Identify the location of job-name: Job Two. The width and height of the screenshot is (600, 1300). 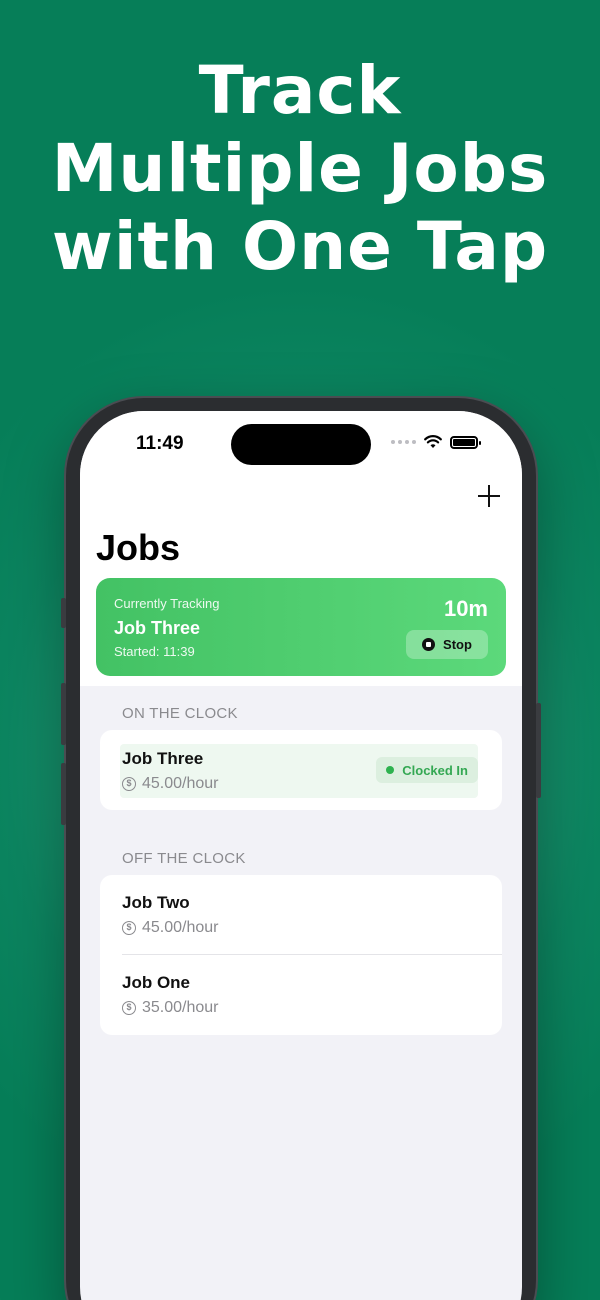
(156, 902).